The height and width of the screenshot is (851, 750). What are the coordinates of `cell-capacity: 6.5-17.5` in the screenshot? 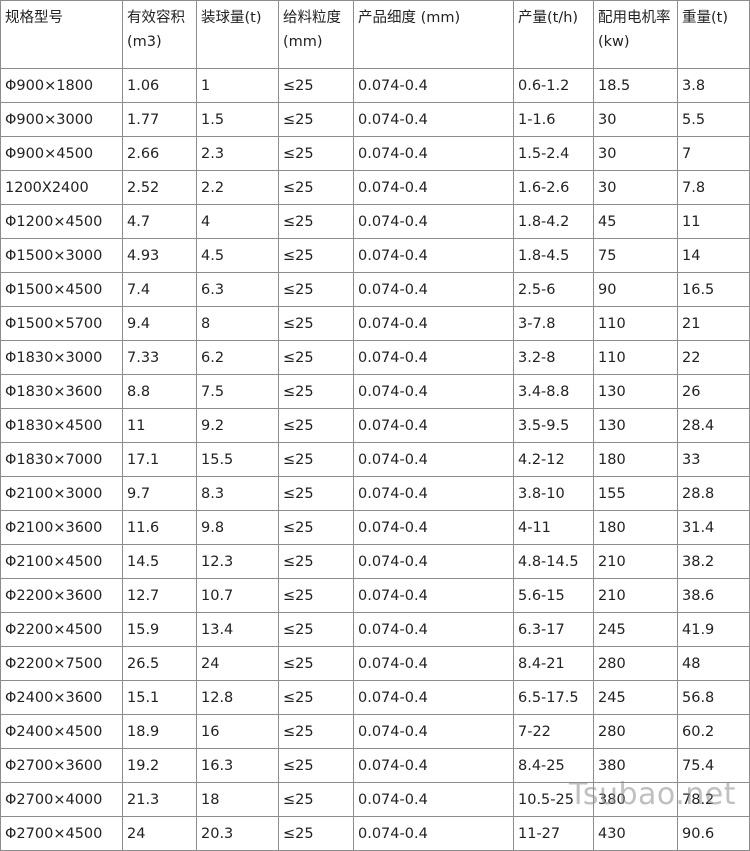 It's located at (553, 697).